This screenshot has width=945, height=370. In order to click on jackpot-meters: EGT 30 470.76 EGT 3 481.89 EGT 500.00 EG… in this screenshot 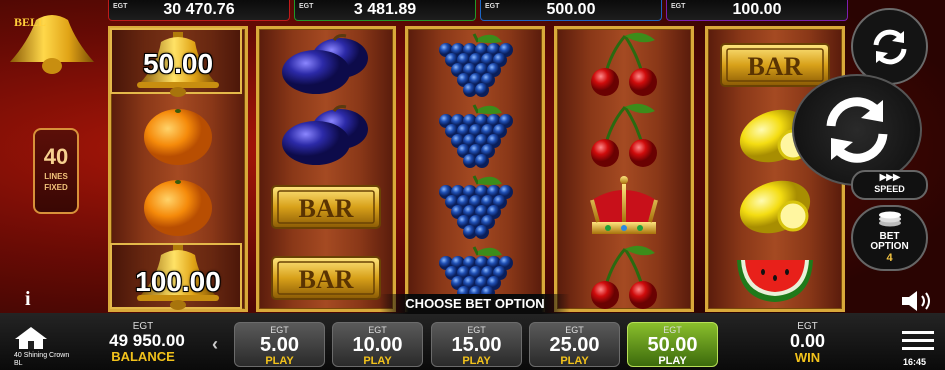, I will do `click(478, 10)`.